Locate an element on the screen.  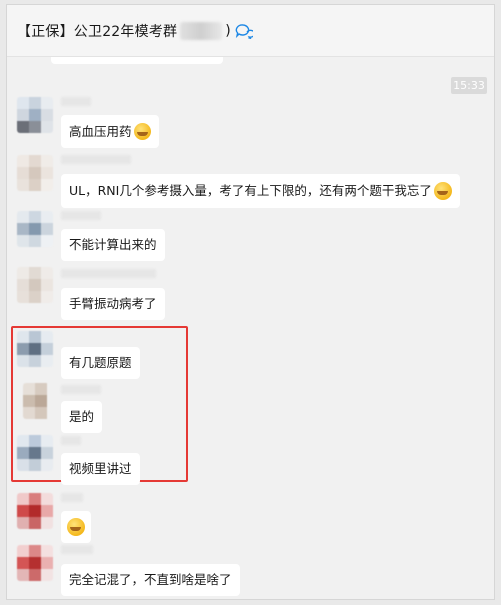
message-bubble: 不能计算出来的 is located at coordinates (113, 245).